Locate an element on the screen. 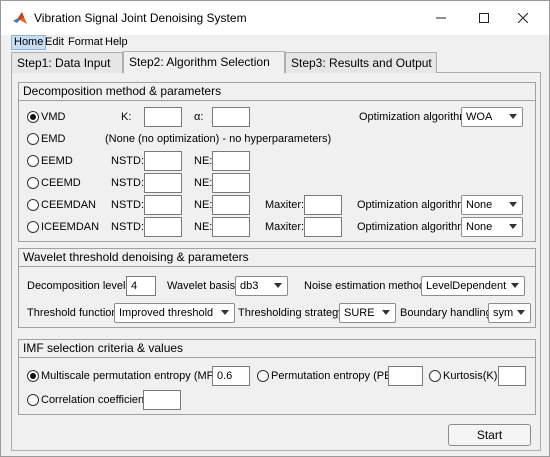  menu-help: Help is located at coordinates (116, 42).